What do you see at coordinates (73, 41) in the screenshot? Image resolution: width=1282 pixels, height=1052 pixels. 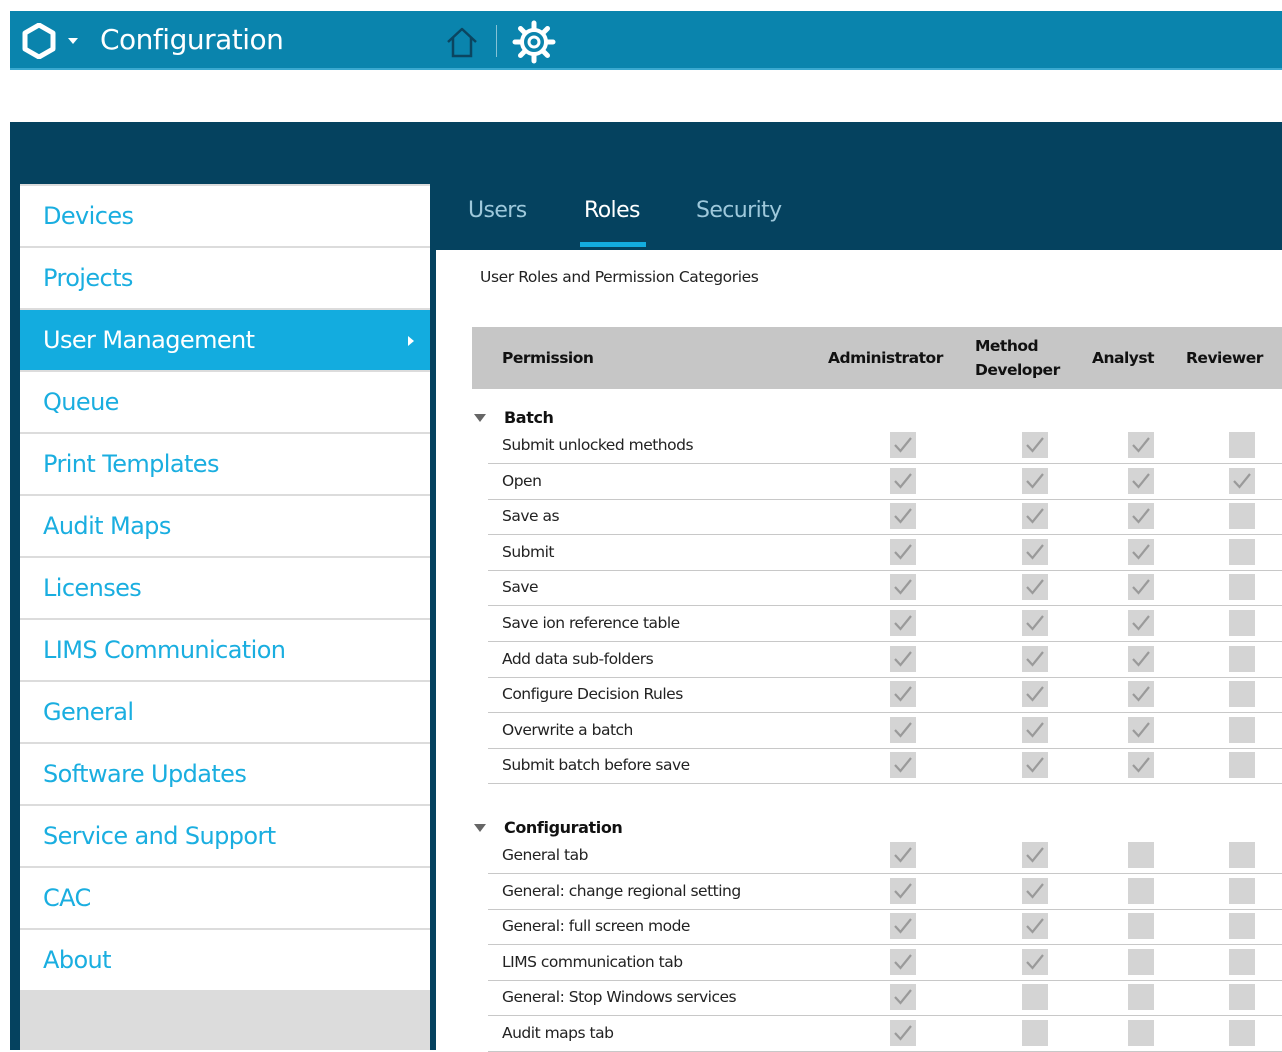 I see `app-menu-chevron-down-icon` at bounding box center [73, 41].